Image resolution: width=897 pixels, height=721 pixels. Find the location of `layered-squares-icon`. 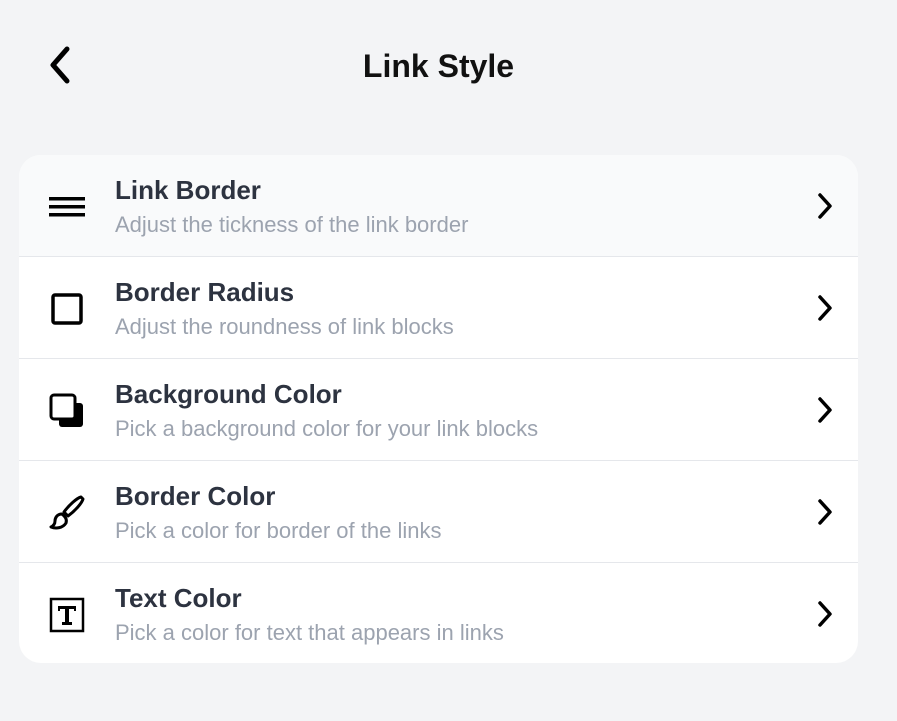

layered-squares-icon is located at coordinates (67, 411).